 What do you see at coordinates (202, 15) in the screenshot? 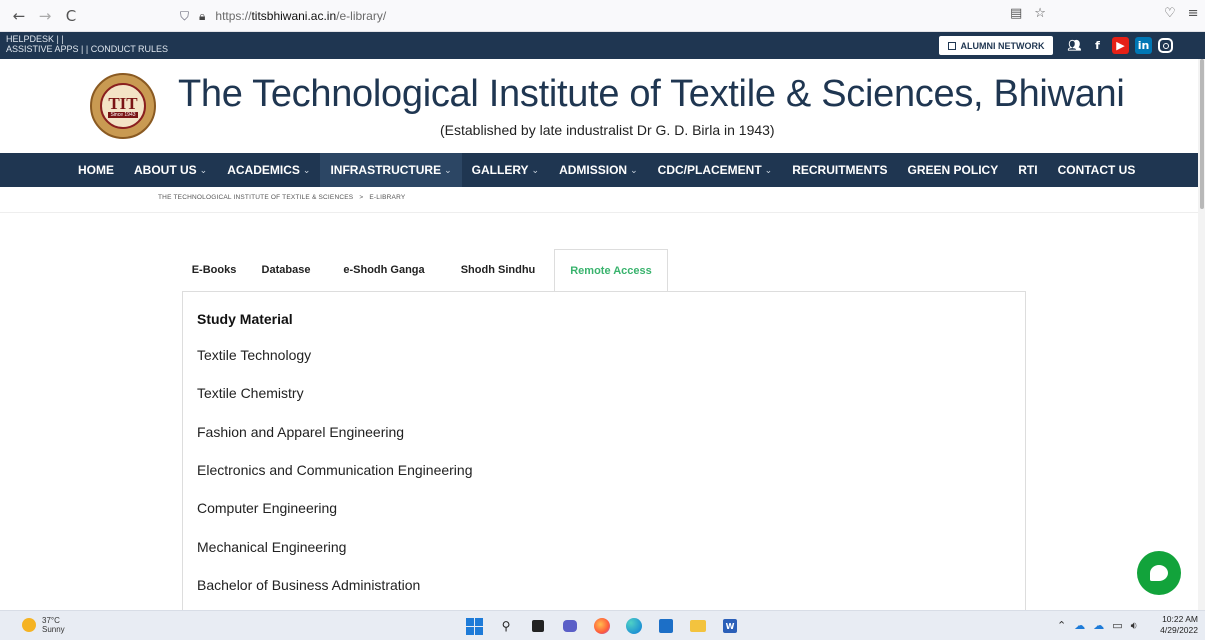
I see `lock-icon: 🔒︎` at bounding box center [202, 15].